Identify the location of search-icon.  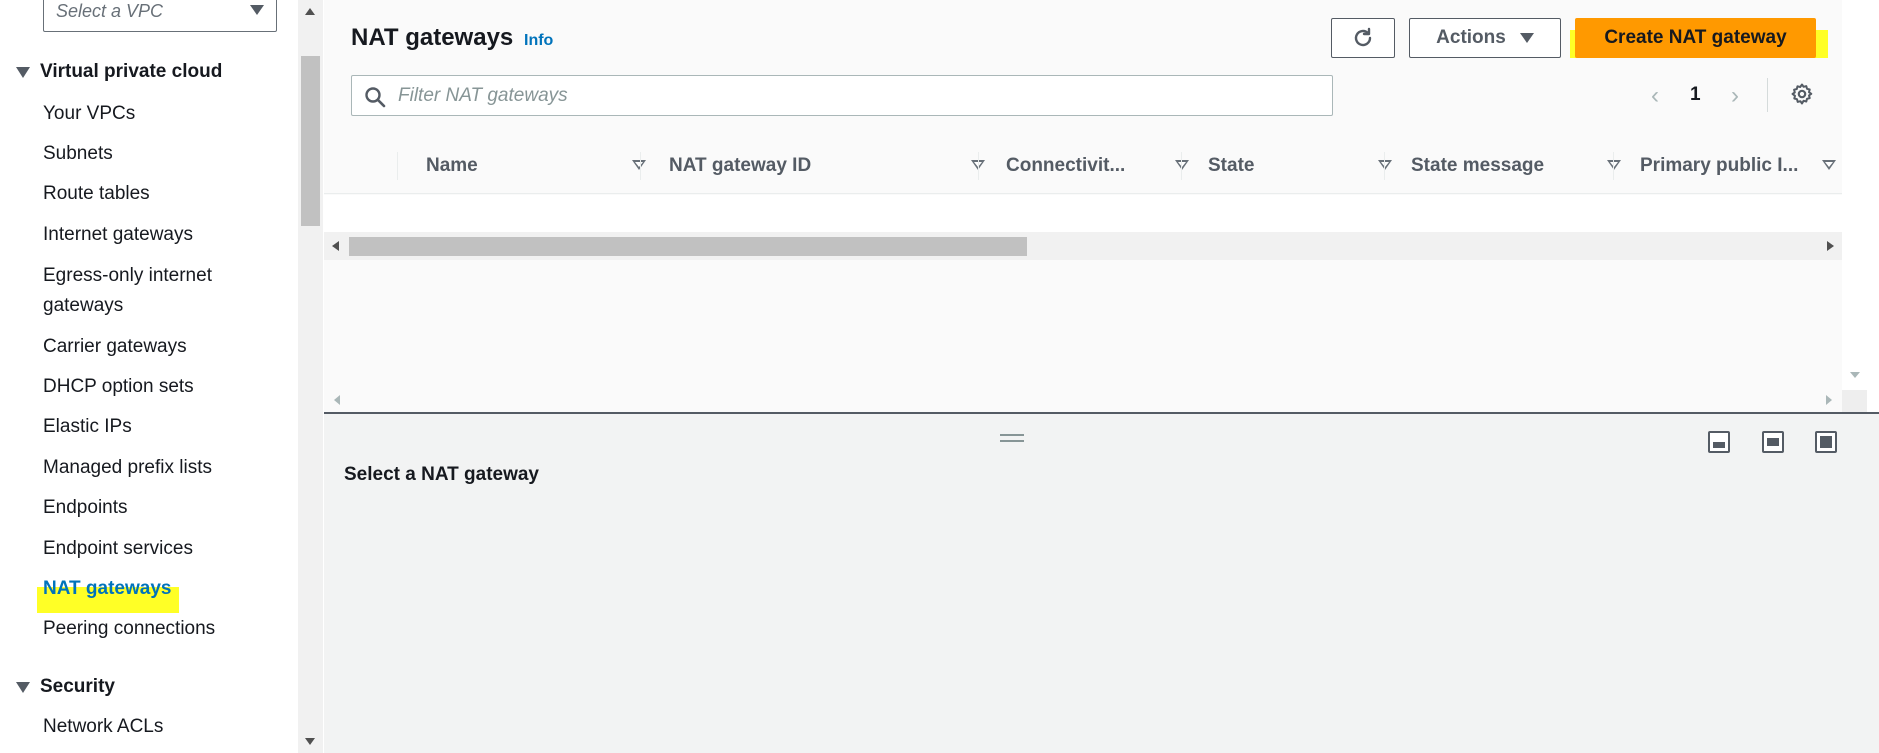
(375, 97).